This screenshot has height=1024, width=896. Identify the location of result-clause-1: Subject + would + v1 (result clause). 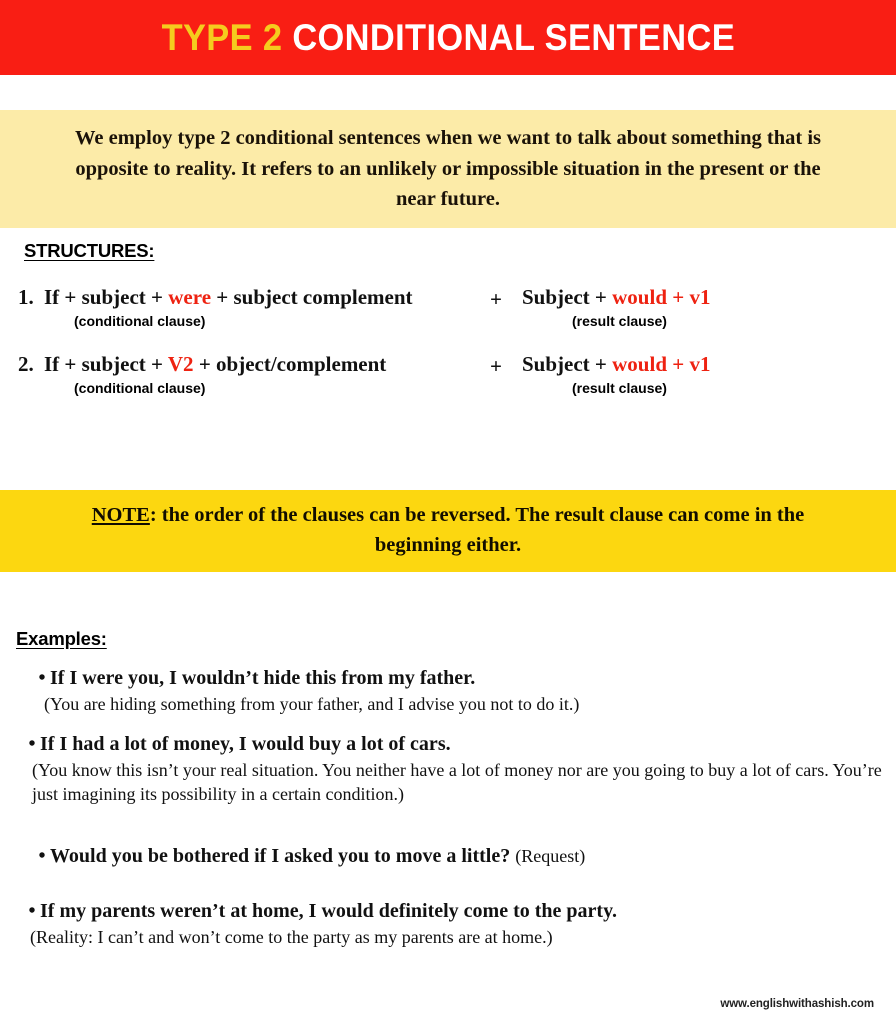
(709, 307).